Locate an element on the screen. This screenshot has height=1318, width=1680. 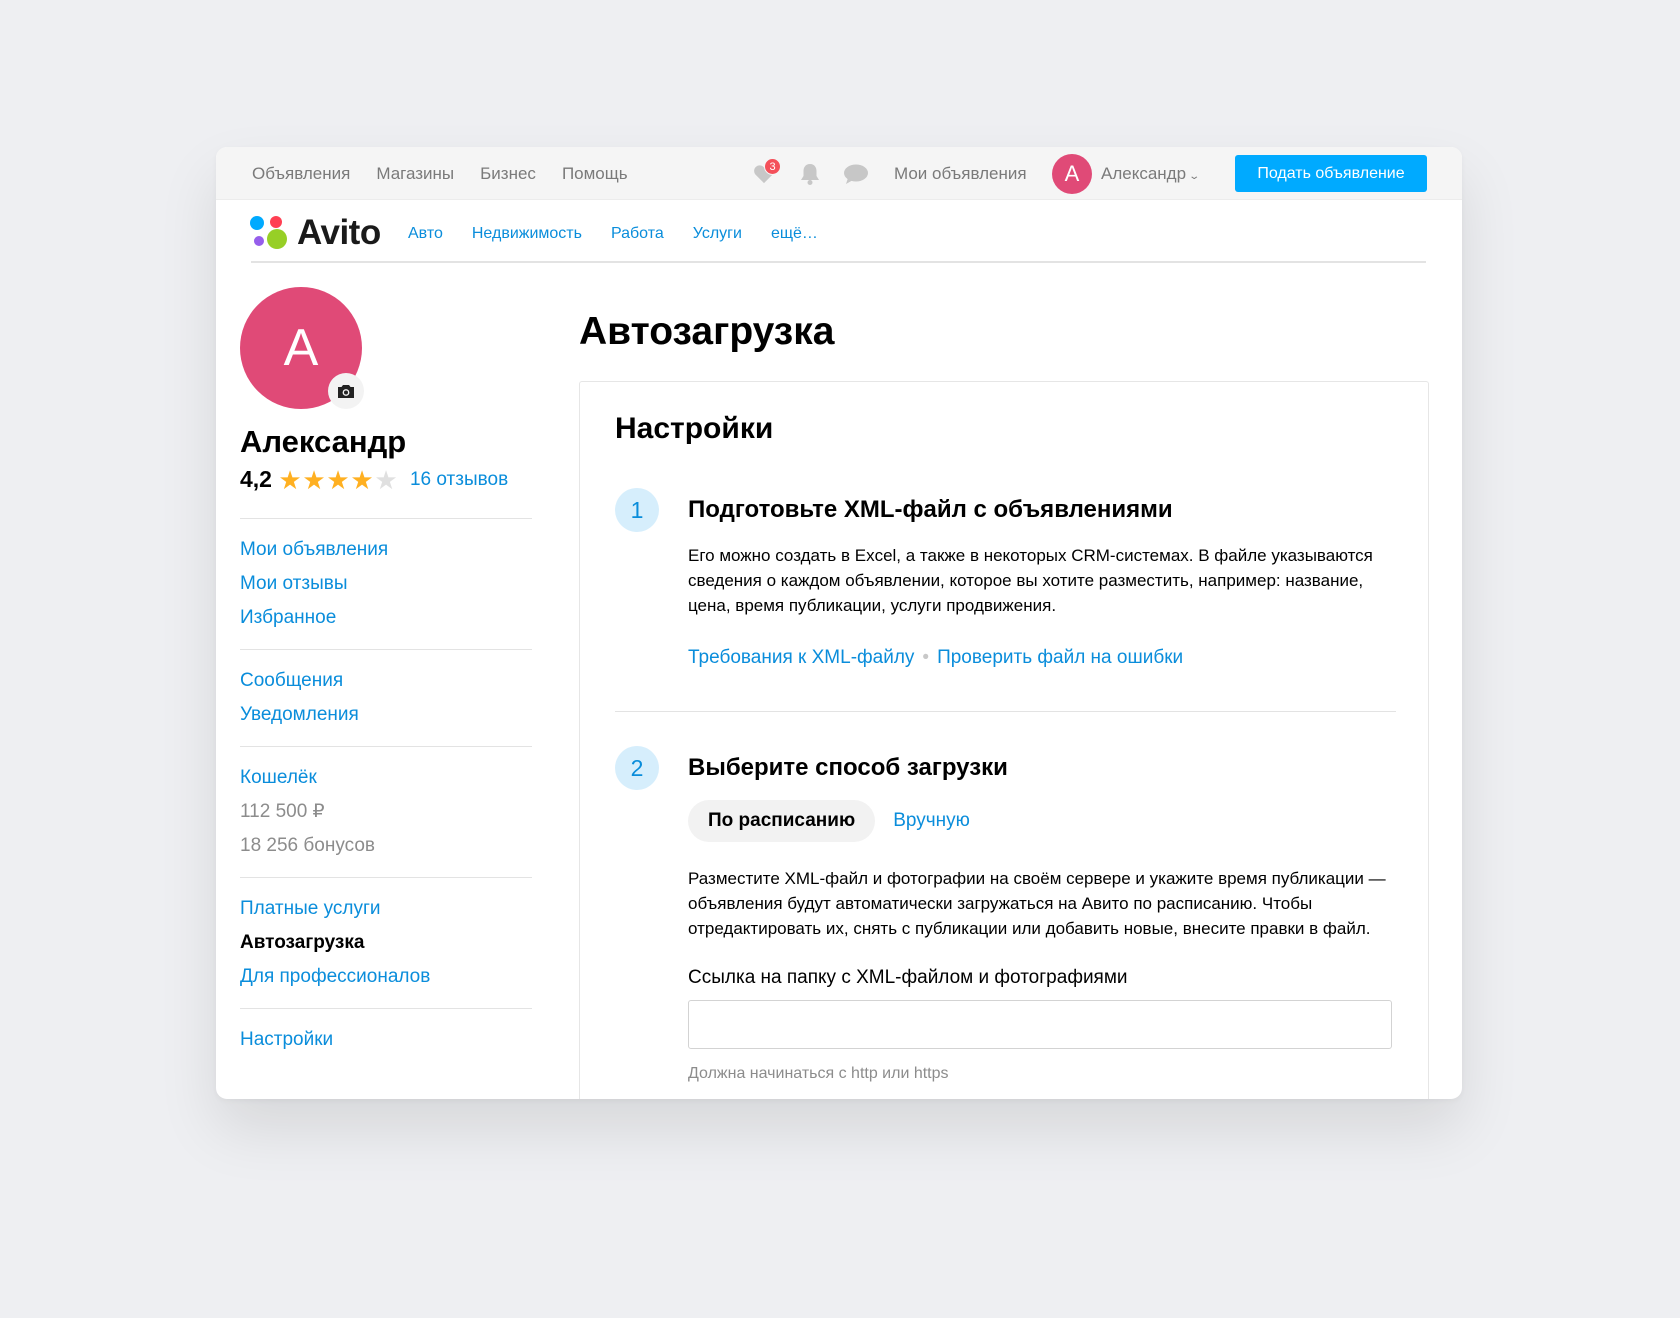
messages-bubble-icon is located at coordinates (856, 174).